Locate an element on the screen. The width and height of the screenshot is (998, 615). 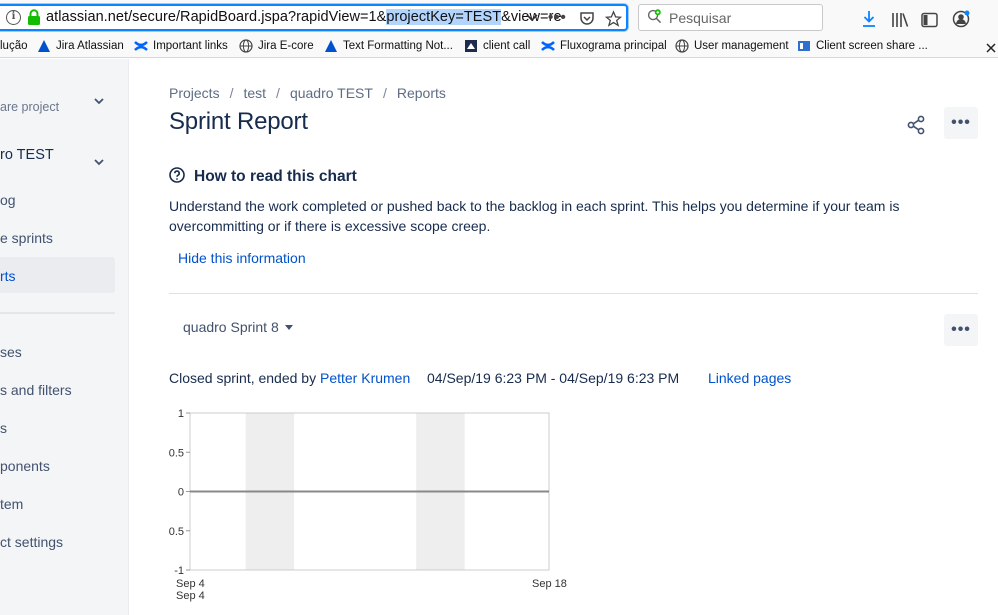
sidebar-item-active-sprints: e sprints is located at coordinates (26, 238).